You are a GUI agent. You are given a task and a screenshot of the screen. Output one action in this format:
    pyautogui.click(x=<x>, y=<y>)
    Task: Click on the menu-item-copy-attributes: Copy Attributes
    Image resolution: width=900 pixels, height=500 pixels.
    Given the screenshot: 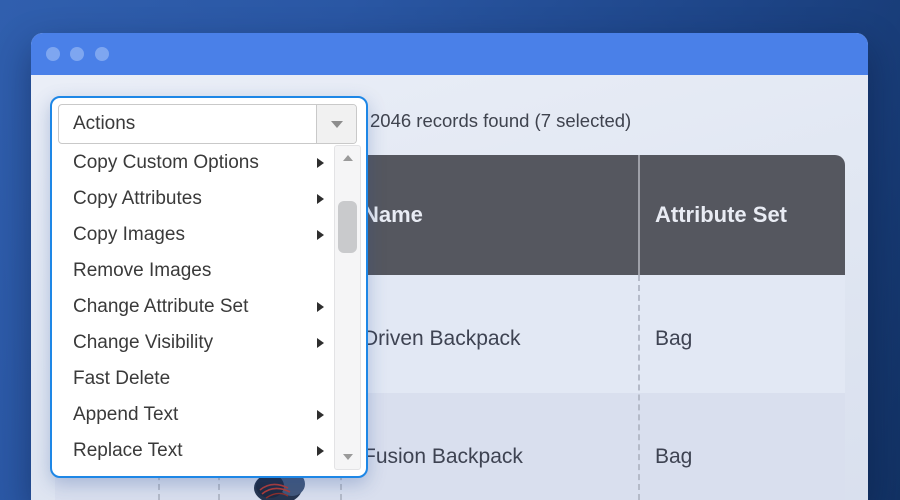 What is the action you would take?
    pyautogui.click(x=194, y=199)
    